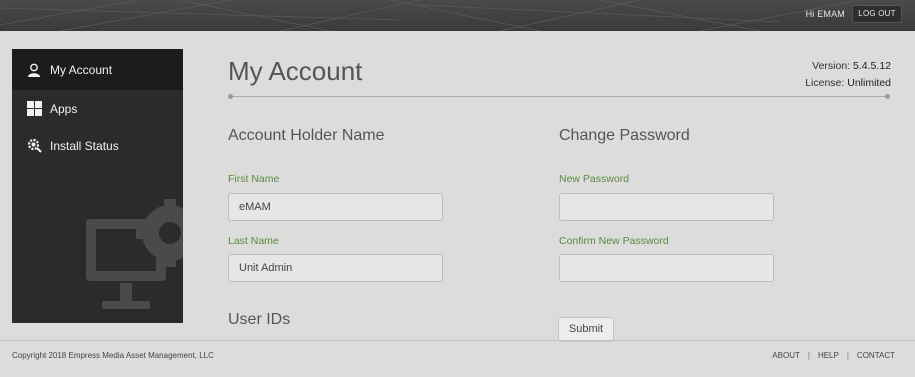 The height and width of the screenshot is (377, 915). I want to click on license-value: Unlimited, so click(869, 83).